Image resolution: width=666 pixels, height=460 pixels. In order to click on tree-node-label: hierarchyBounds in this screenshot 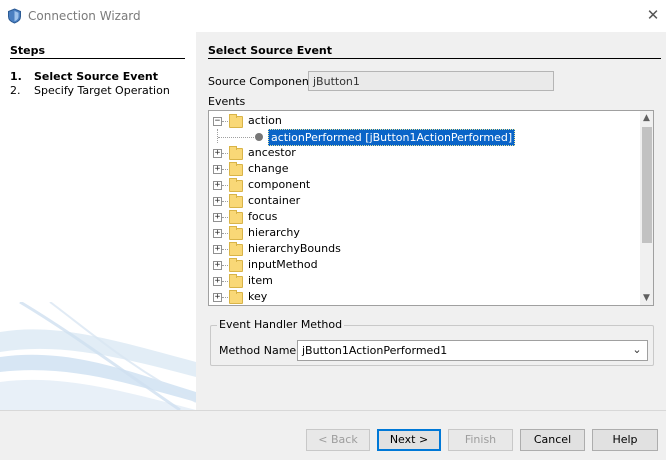, I will do `click(294, 248)`.